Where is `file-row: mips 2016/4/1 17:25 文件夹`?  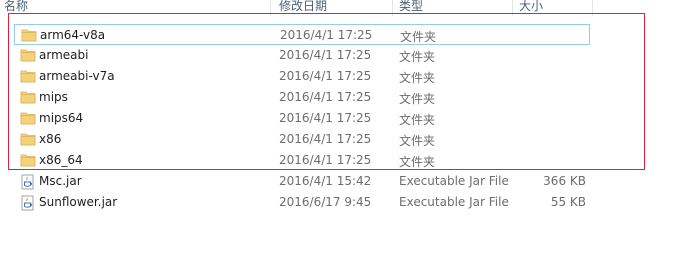 file-row: mips 2016/4/1 17:25 文件夹 is located at coordinates (302, 97).